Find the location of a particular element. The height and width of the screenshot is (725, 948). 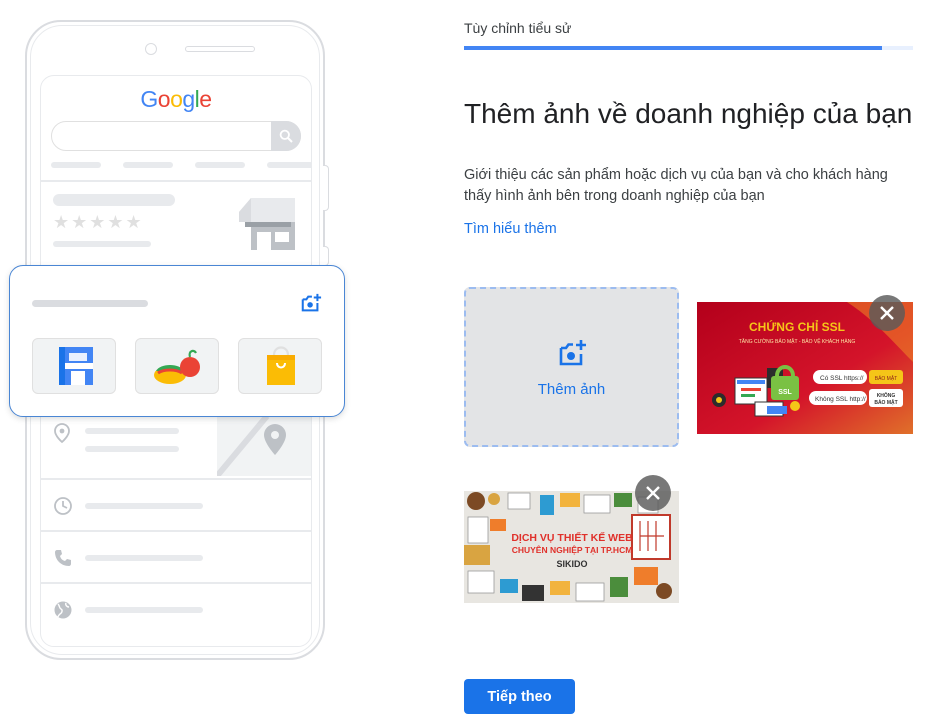

search-icon is located at coordinates (286, 136).